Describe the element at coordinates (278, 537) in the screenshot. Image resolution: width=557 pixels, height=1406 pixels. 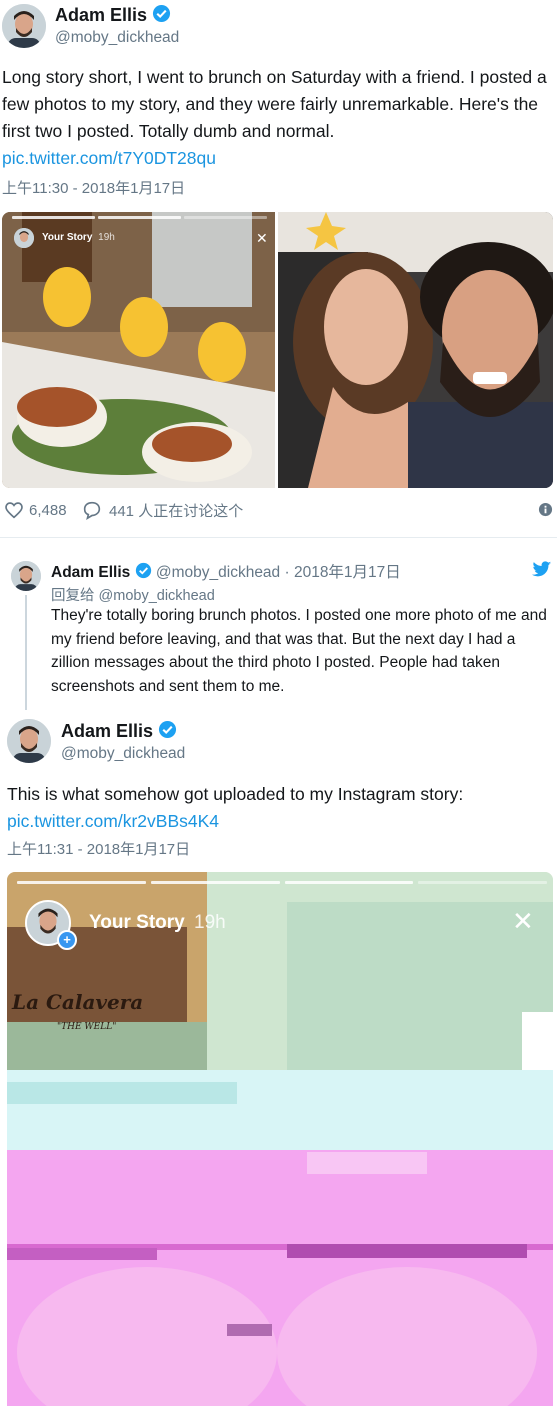
I see `divider` at that location.